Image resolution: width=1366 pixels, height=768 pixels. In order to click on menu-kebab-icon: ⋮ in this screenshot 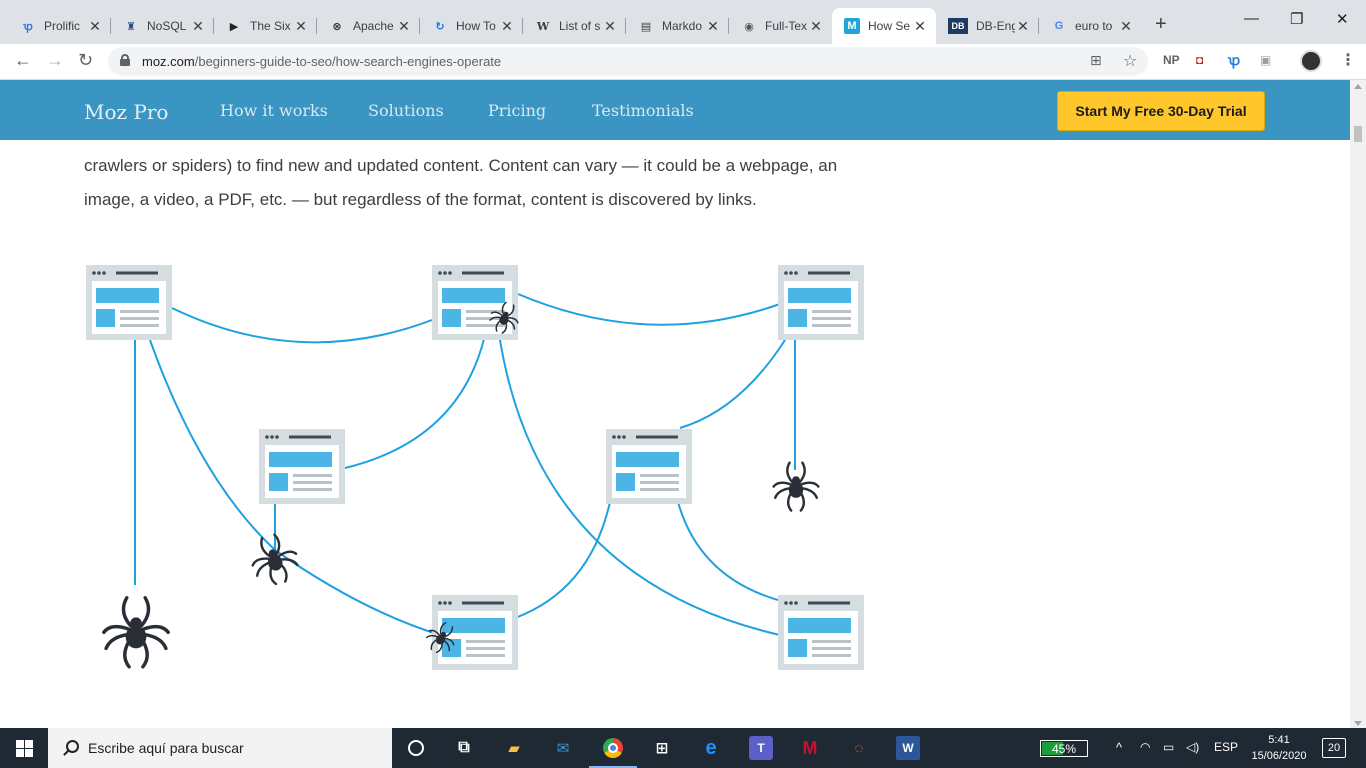, I will do `click(1348, 60)`.